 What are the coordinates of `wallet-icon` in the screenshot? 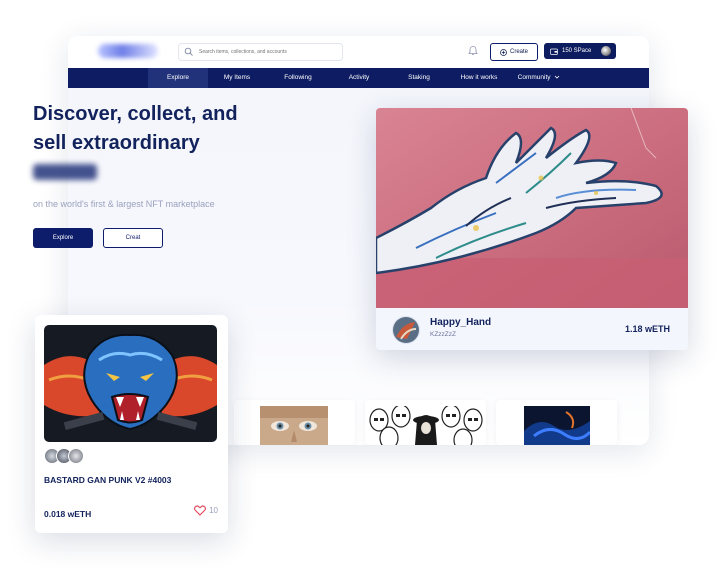 It's located at (554, 51).